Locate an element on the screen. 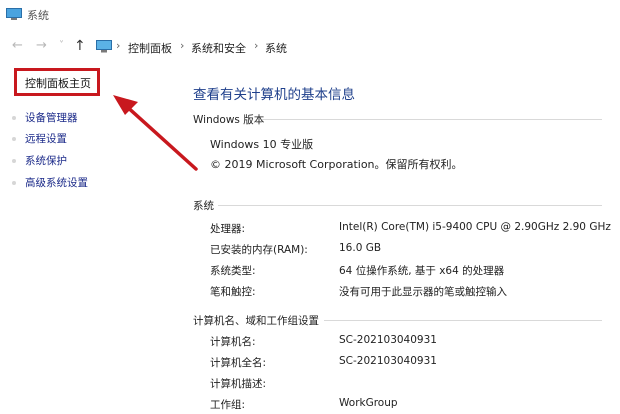 The image size is (620, 414). system-icon is located at coordinates (14, 14).